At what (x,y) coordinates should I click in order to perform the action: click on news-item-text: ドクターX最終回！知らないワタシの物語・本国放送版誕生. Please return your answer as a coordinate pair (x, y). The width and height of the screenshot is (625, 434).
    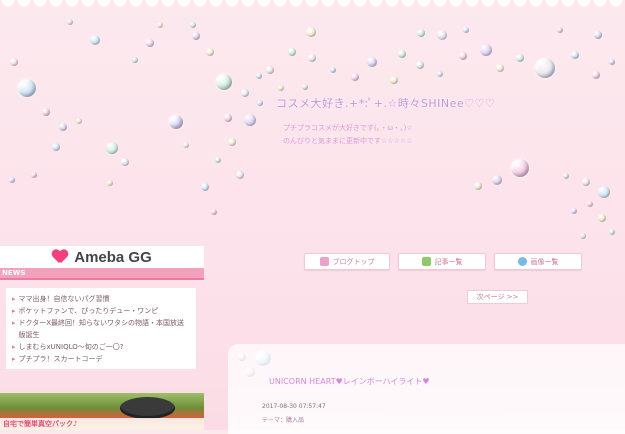
    Looking at the image, I should click on (101, 329).